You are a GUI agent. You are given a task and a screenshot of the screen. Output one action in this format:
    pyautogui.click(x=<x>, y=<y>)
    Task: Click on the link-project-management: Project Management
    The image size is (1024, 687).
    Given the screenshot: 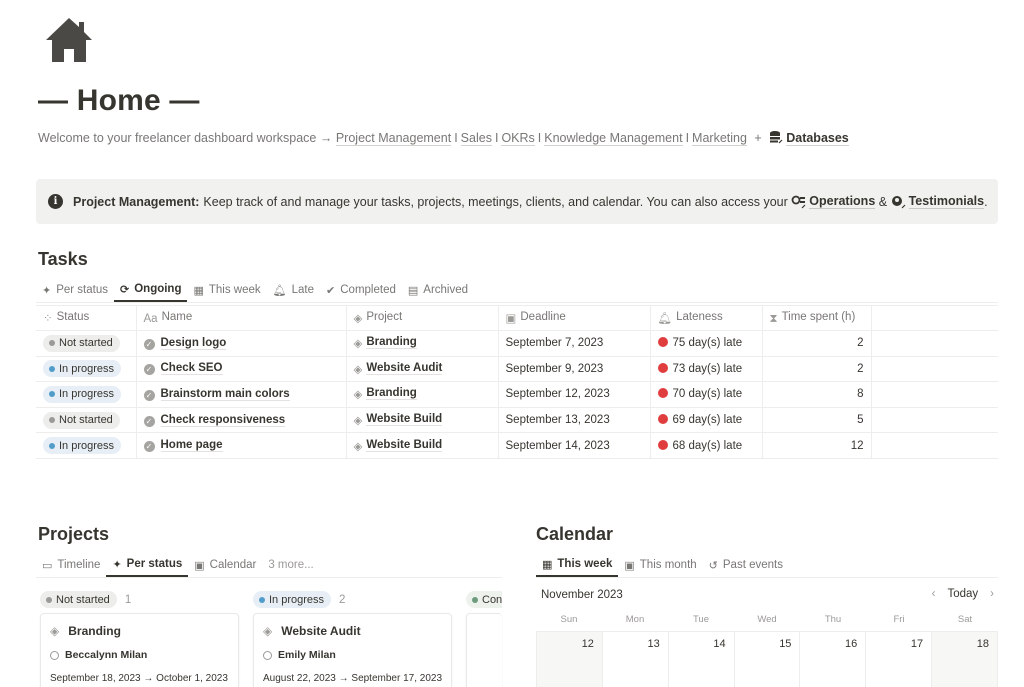 What is the action you would take?
    pyautogui.click(x=393, y=138)
    